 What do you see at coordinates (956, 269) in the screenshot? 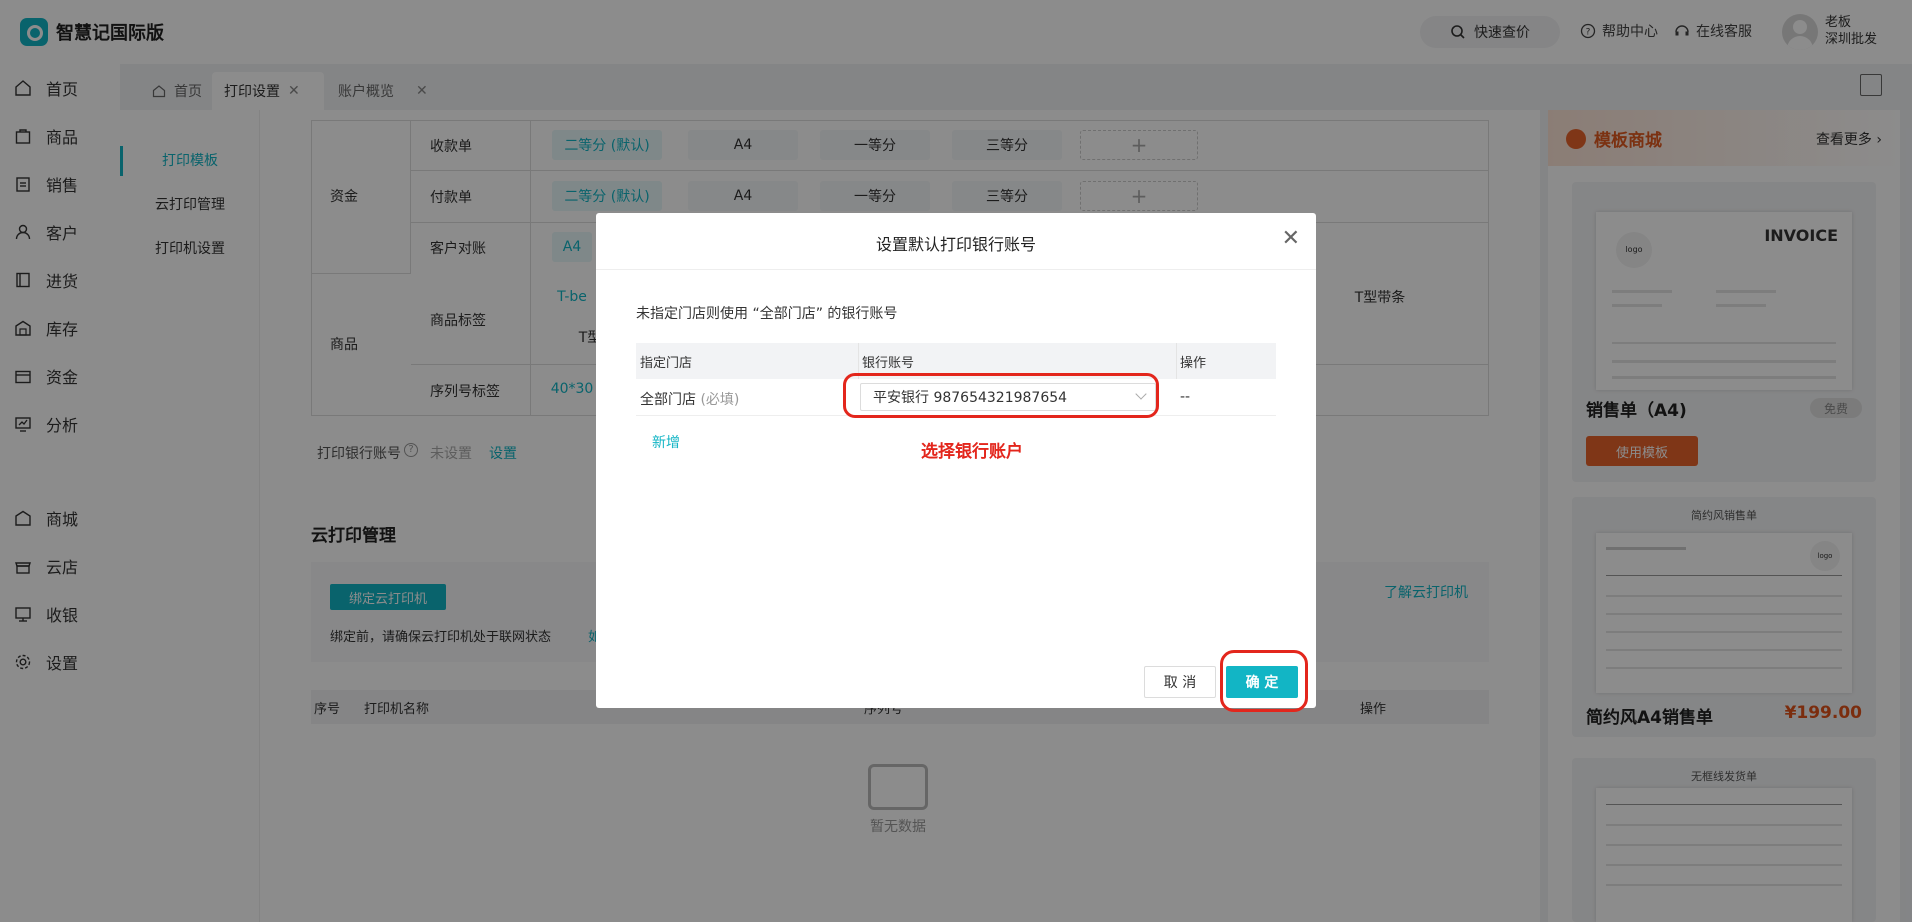
I see `dialog-divider` at bounding box center [956, 269].